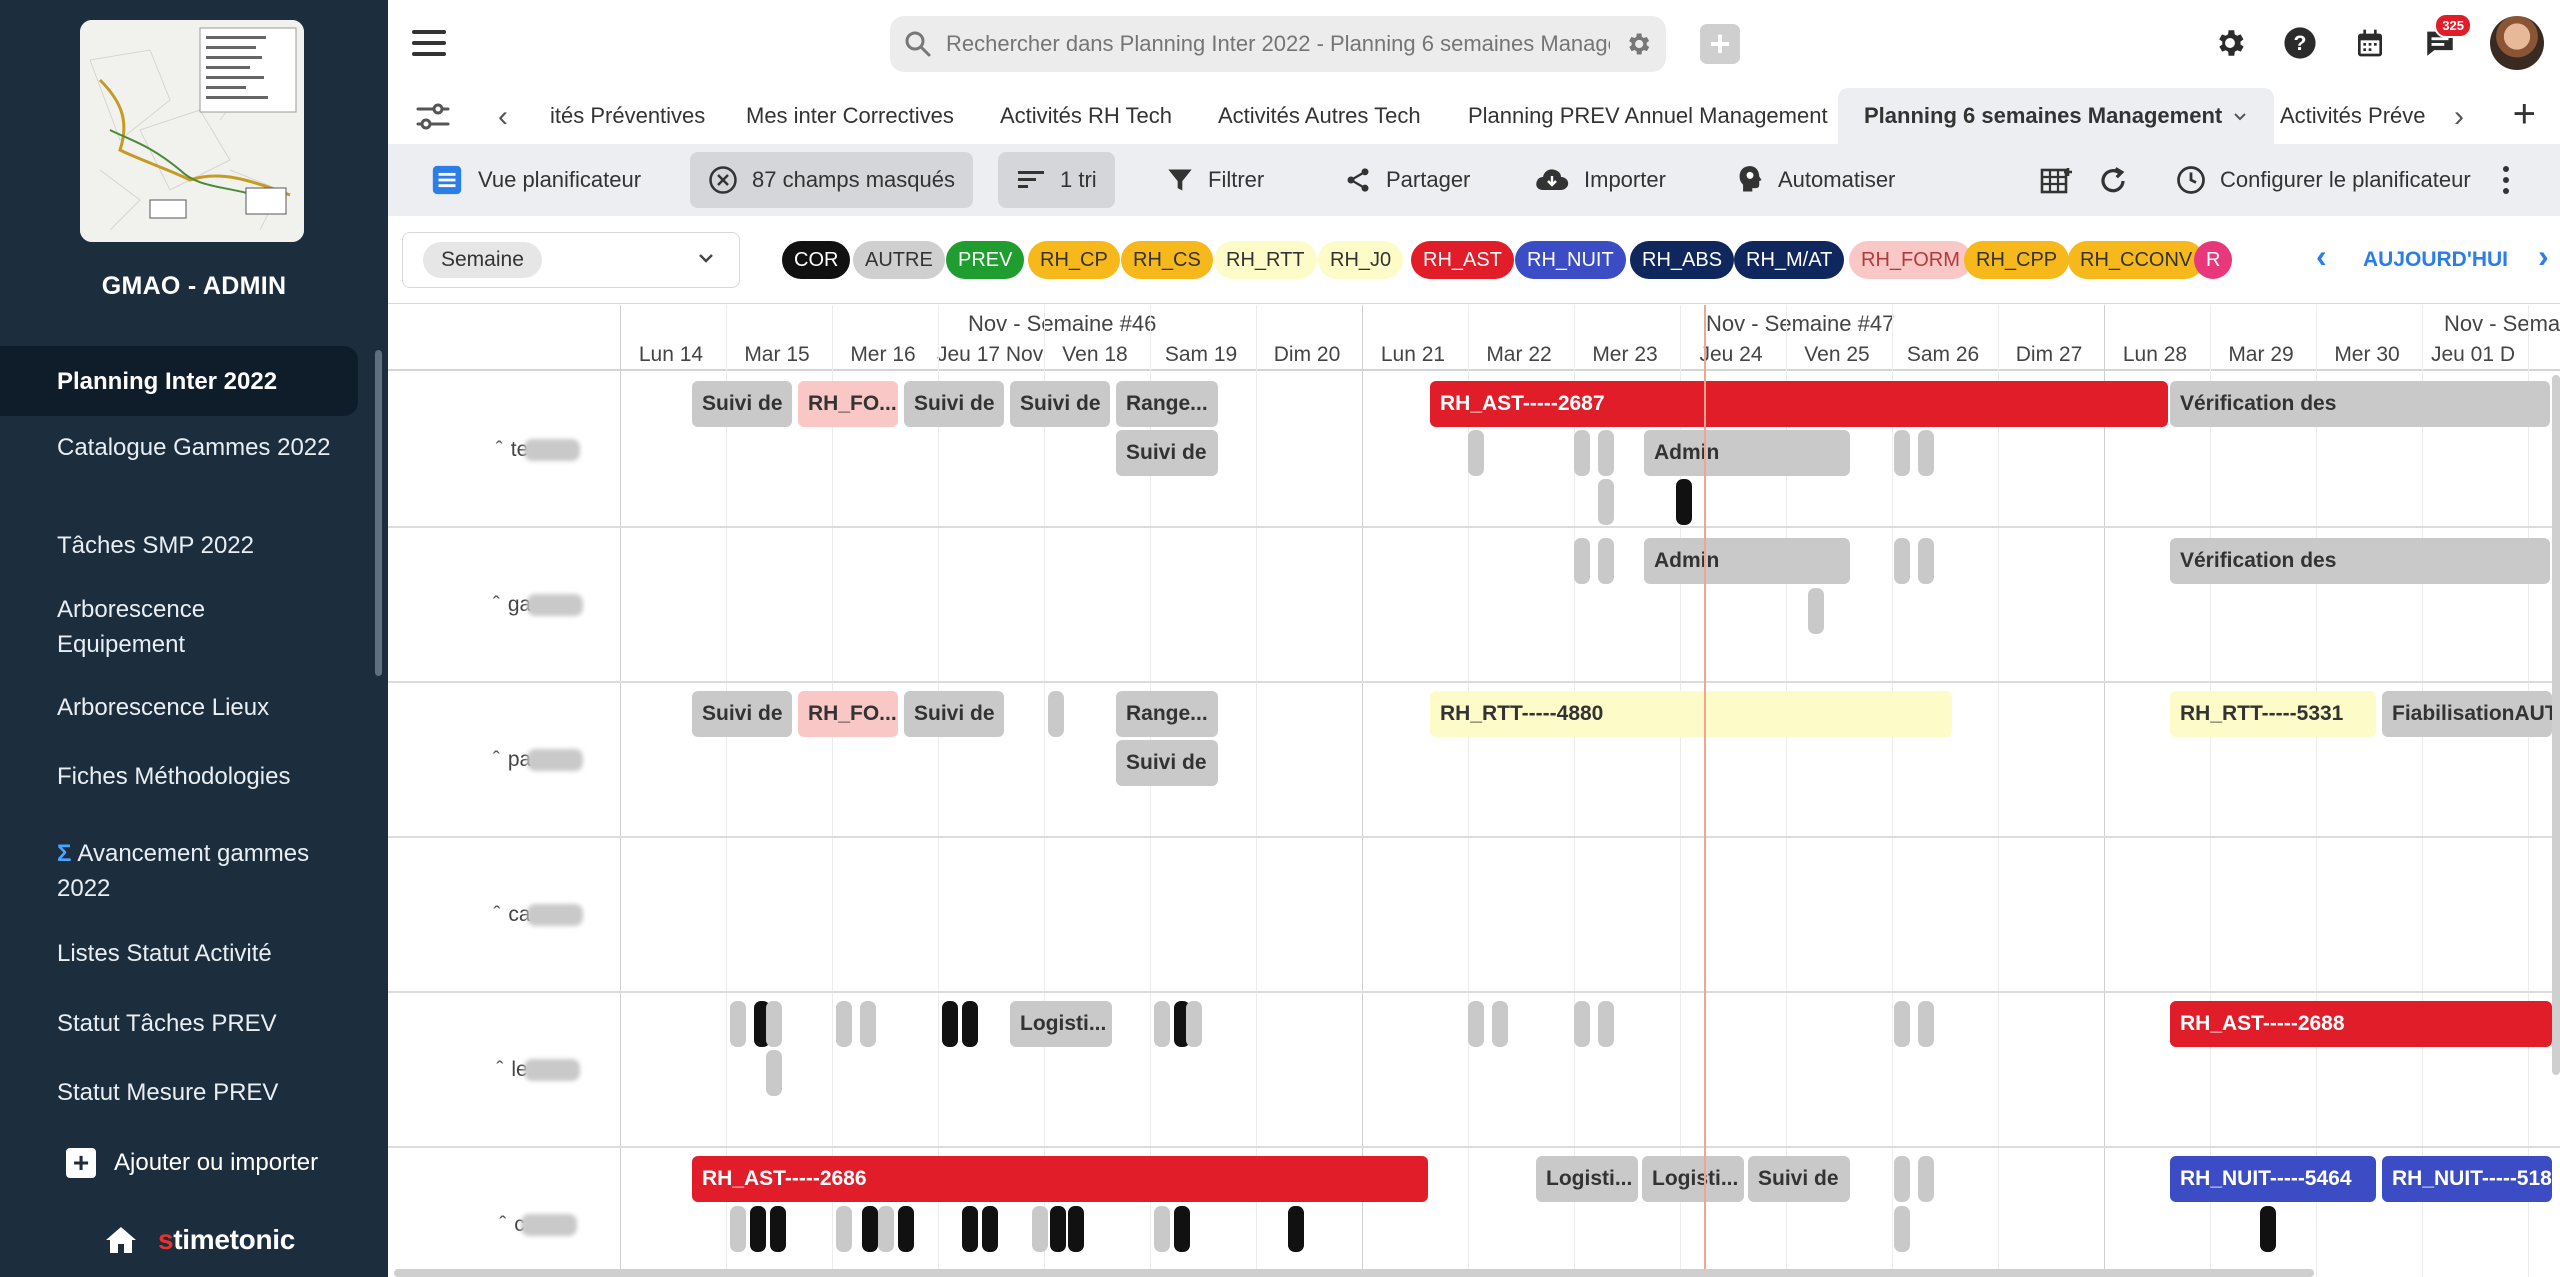  I want to click on configure-planner-button: Configurer le planificateur, so click(2323, 180).